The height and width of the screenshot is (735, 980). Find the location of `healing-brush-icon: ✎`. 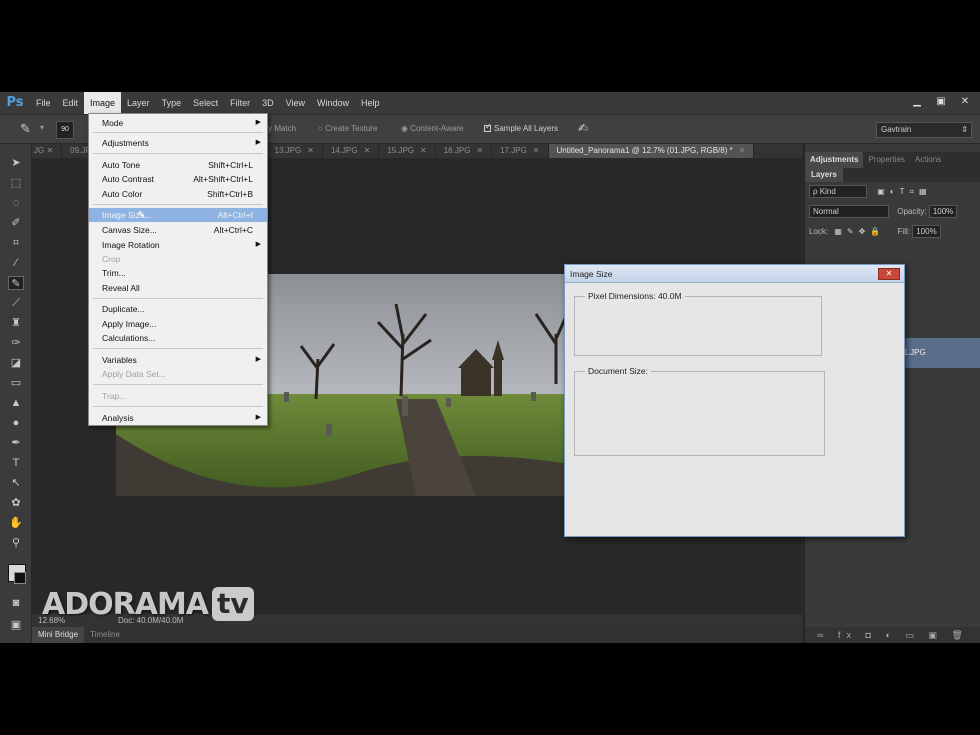

healing-brush-icon: ✎ is located at coordinates (25, 129).